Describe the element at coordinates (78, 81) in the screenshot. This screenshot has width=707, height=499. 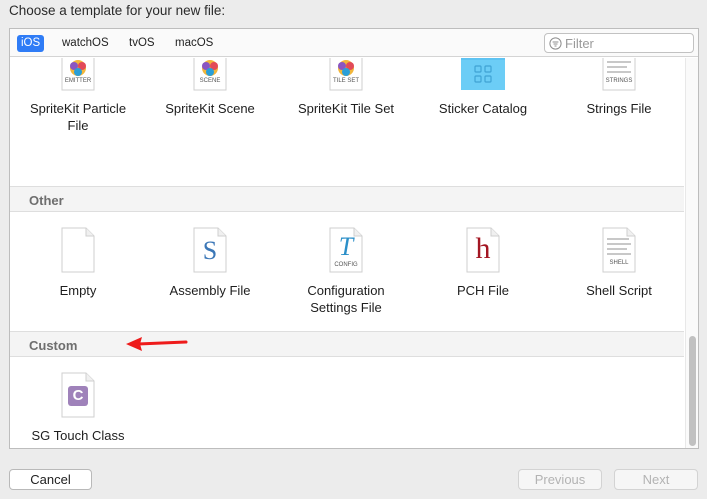
I see `emitter-badge: EMITTER` at that location.